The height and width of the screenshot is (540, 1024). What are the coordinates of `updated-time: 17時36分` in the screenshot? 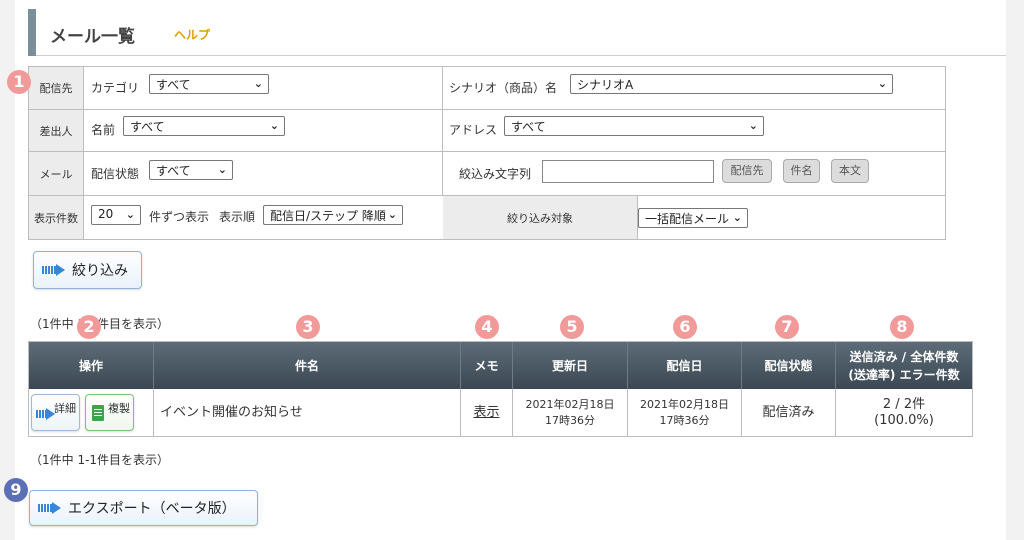 It's located at (570, 420).